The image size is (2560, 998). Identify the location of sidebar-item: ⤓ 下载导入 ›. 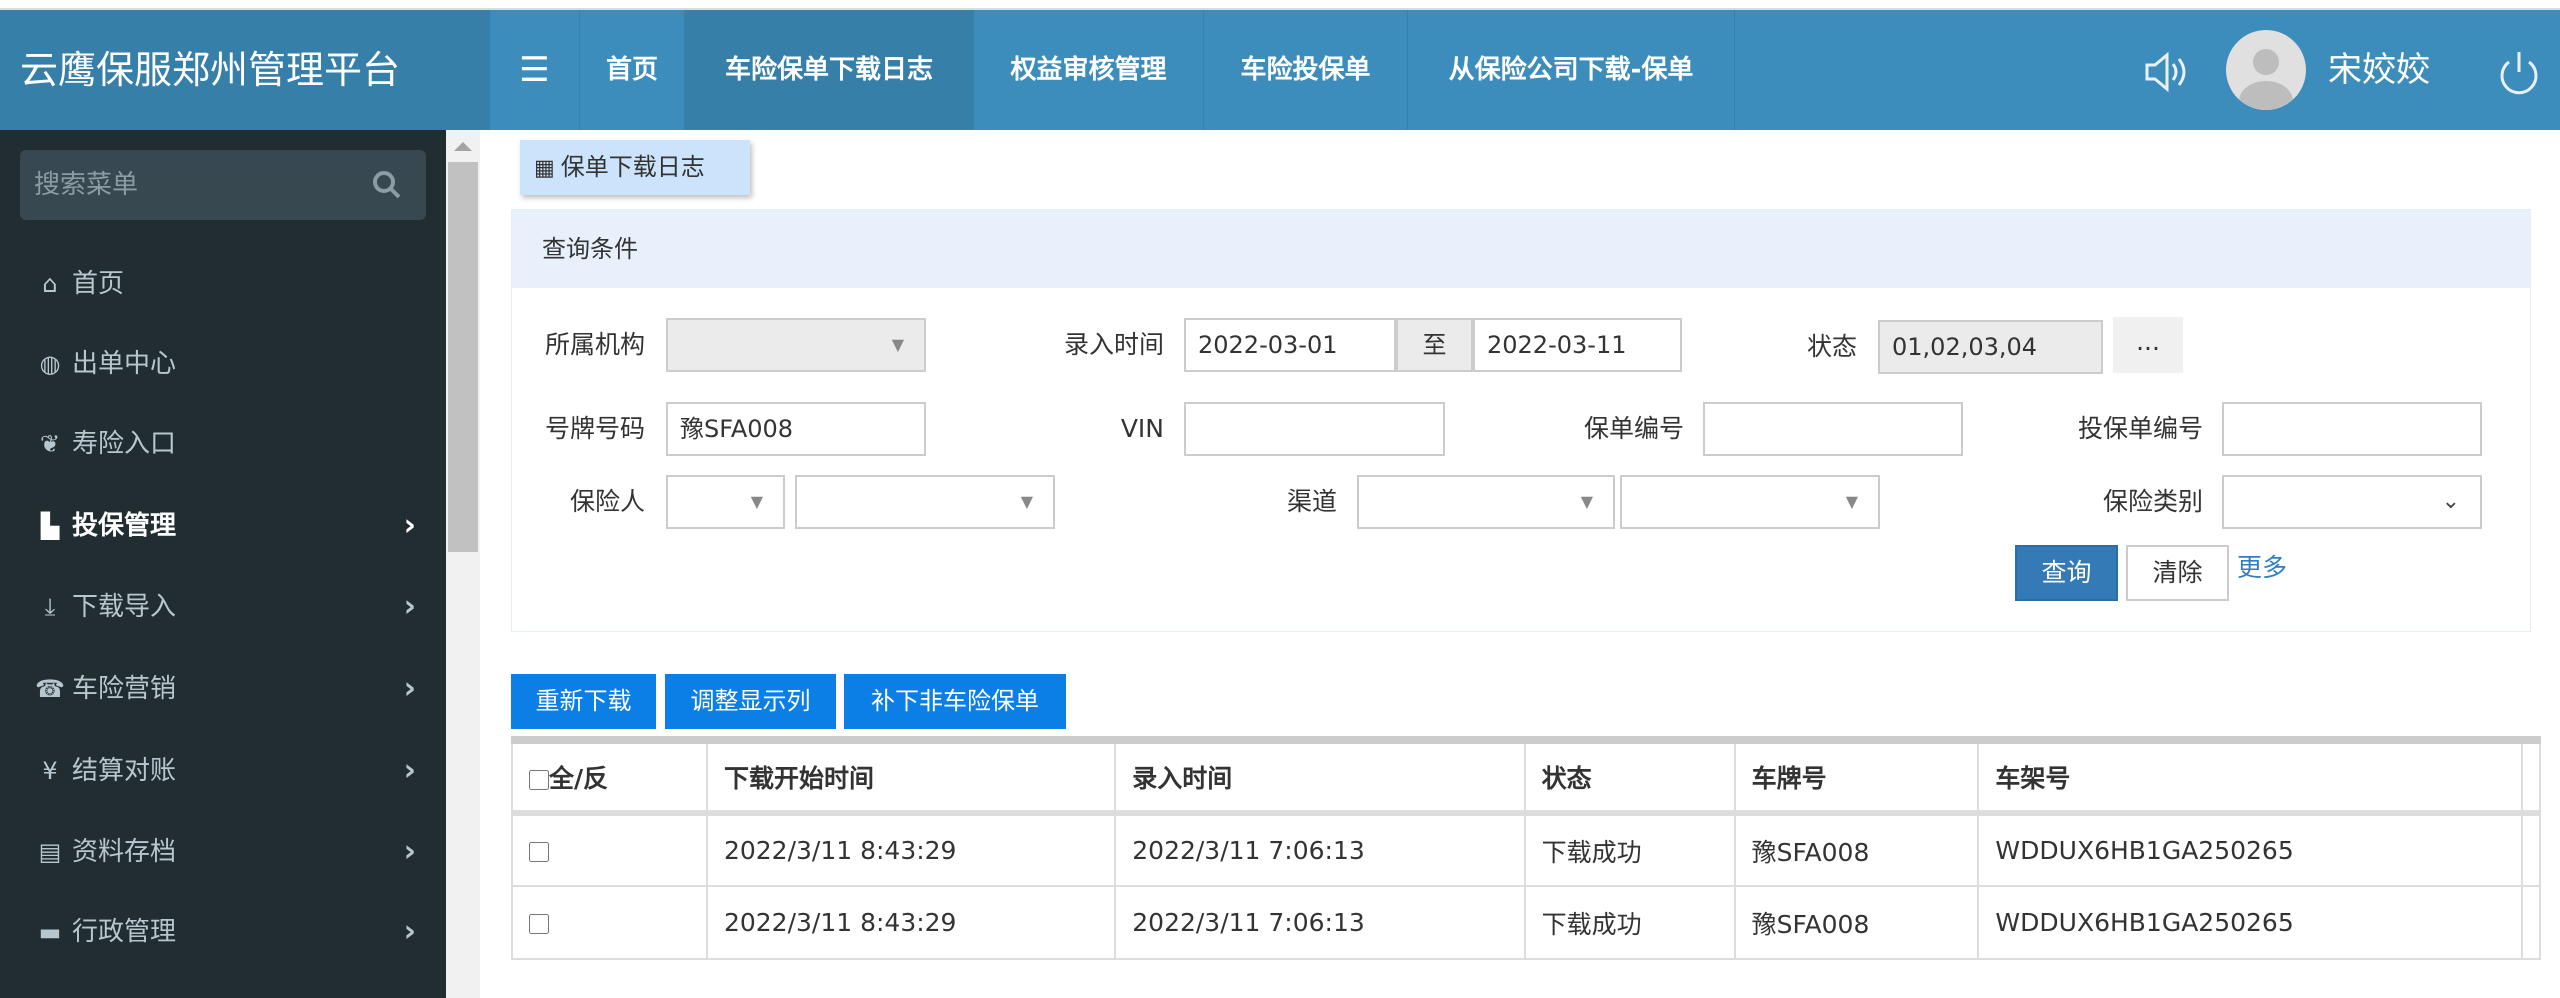
(223, 607).